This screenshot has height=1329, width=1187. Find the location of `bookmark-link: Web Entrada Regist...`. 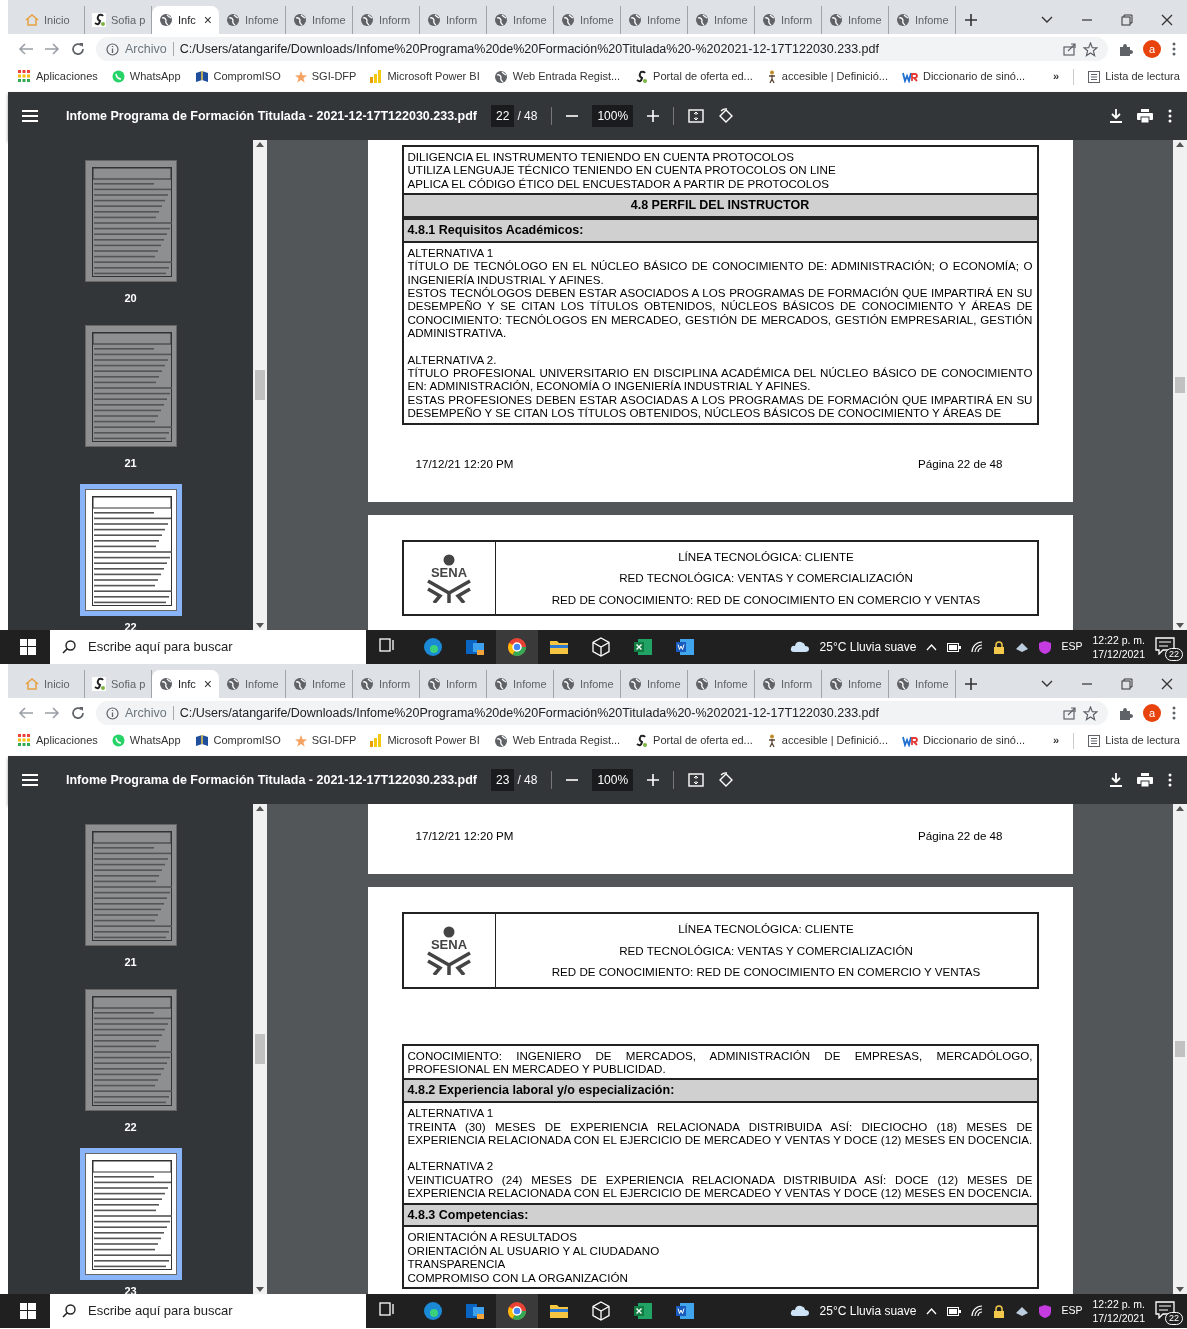

bookmark-link: Web Entrada Regist... is located at coordinates (557, 76).